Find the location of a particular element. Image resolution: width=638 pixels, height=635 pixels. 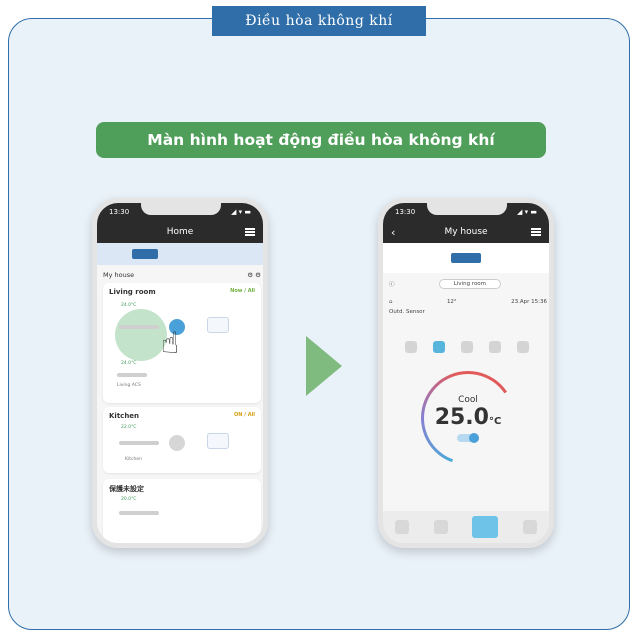

room-card-kitchen: Kitchen ON / All 22.0°C Kitchen is located at coordinates (182, 440).